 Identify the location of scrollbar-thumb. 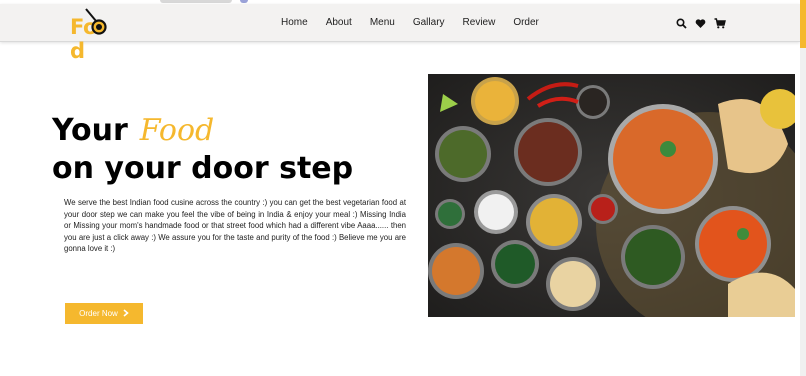
(803, 24).